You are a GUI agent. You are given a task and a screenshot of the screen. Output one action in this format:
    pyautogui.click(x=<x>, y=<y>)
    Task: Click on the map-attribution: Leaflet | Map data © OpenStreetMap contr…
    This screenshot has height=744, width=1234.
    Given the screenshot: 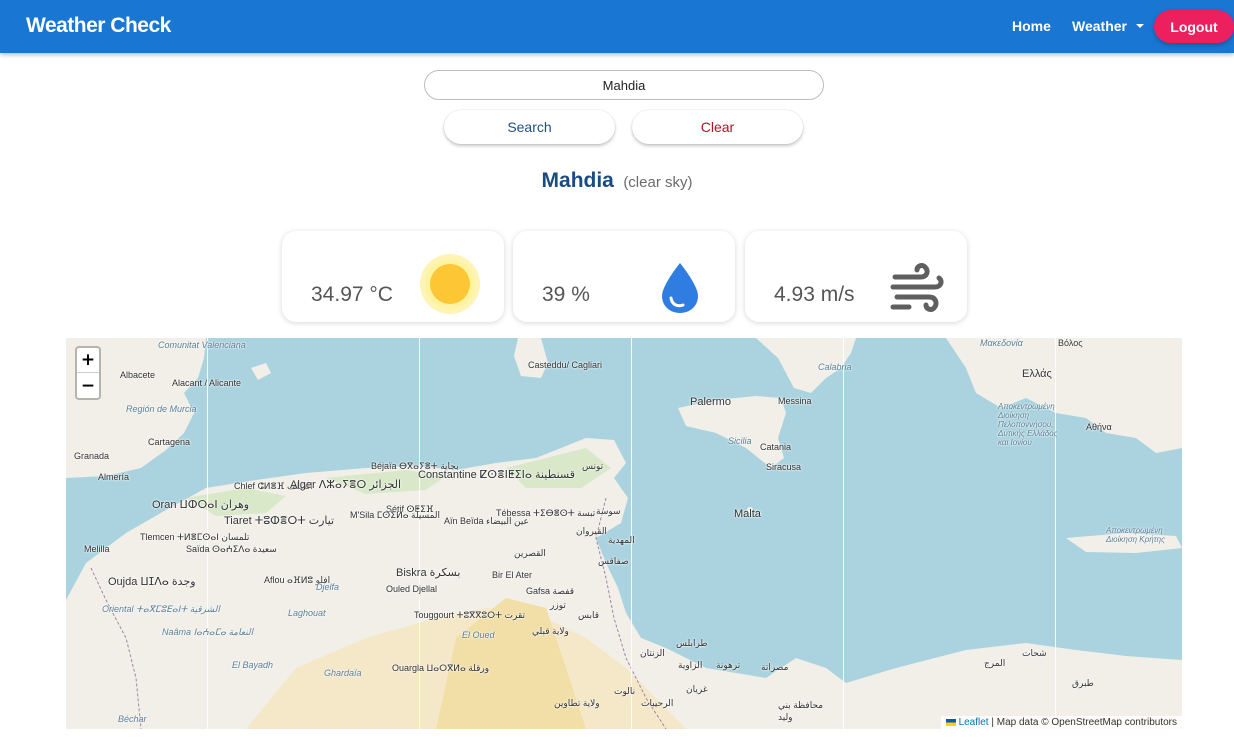 What is the action you would take?
    pyautogui.click(x=1061, y=722)
    